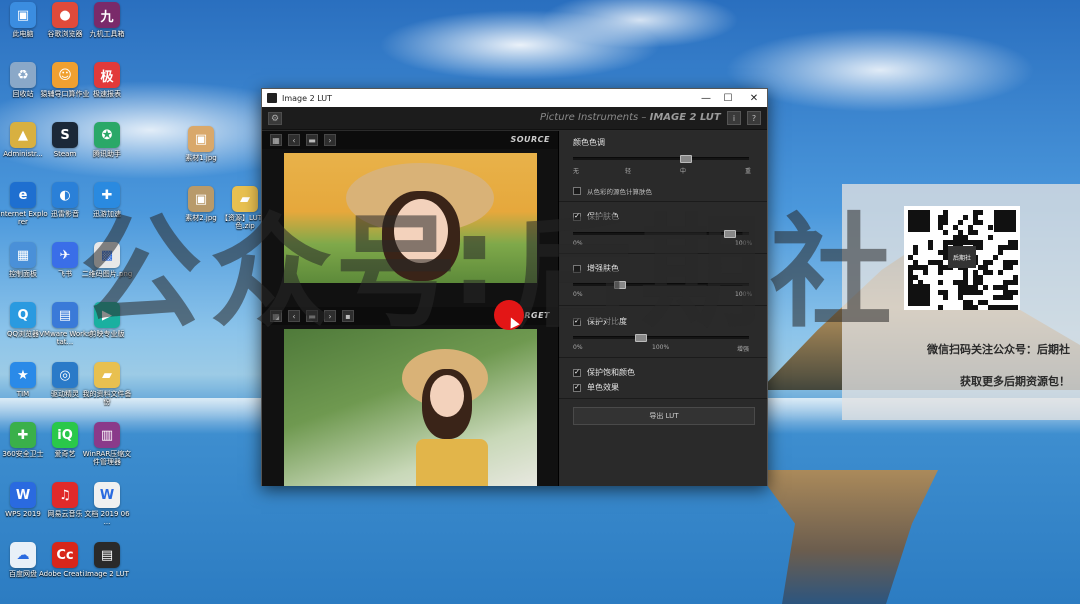  I want to click on desktop-icon: ▥ WinRAR压缩文件管理器, so click(107, 444).